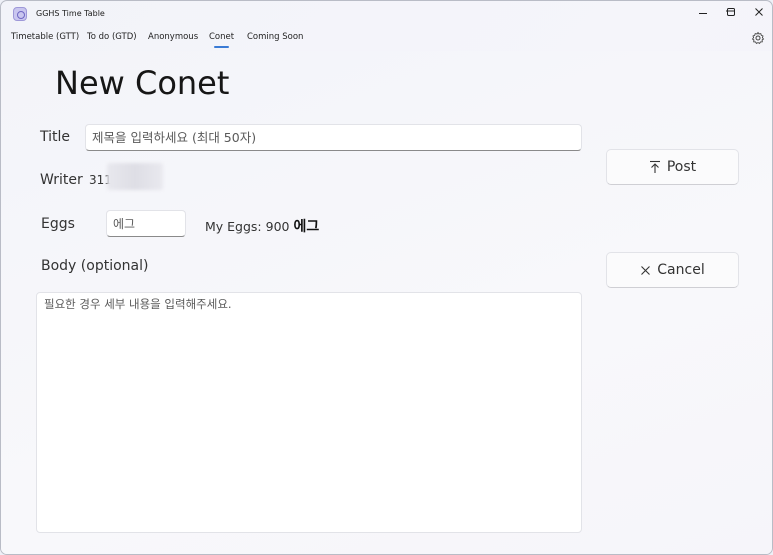  I want to click on post-button: Post, so click(672, 167).